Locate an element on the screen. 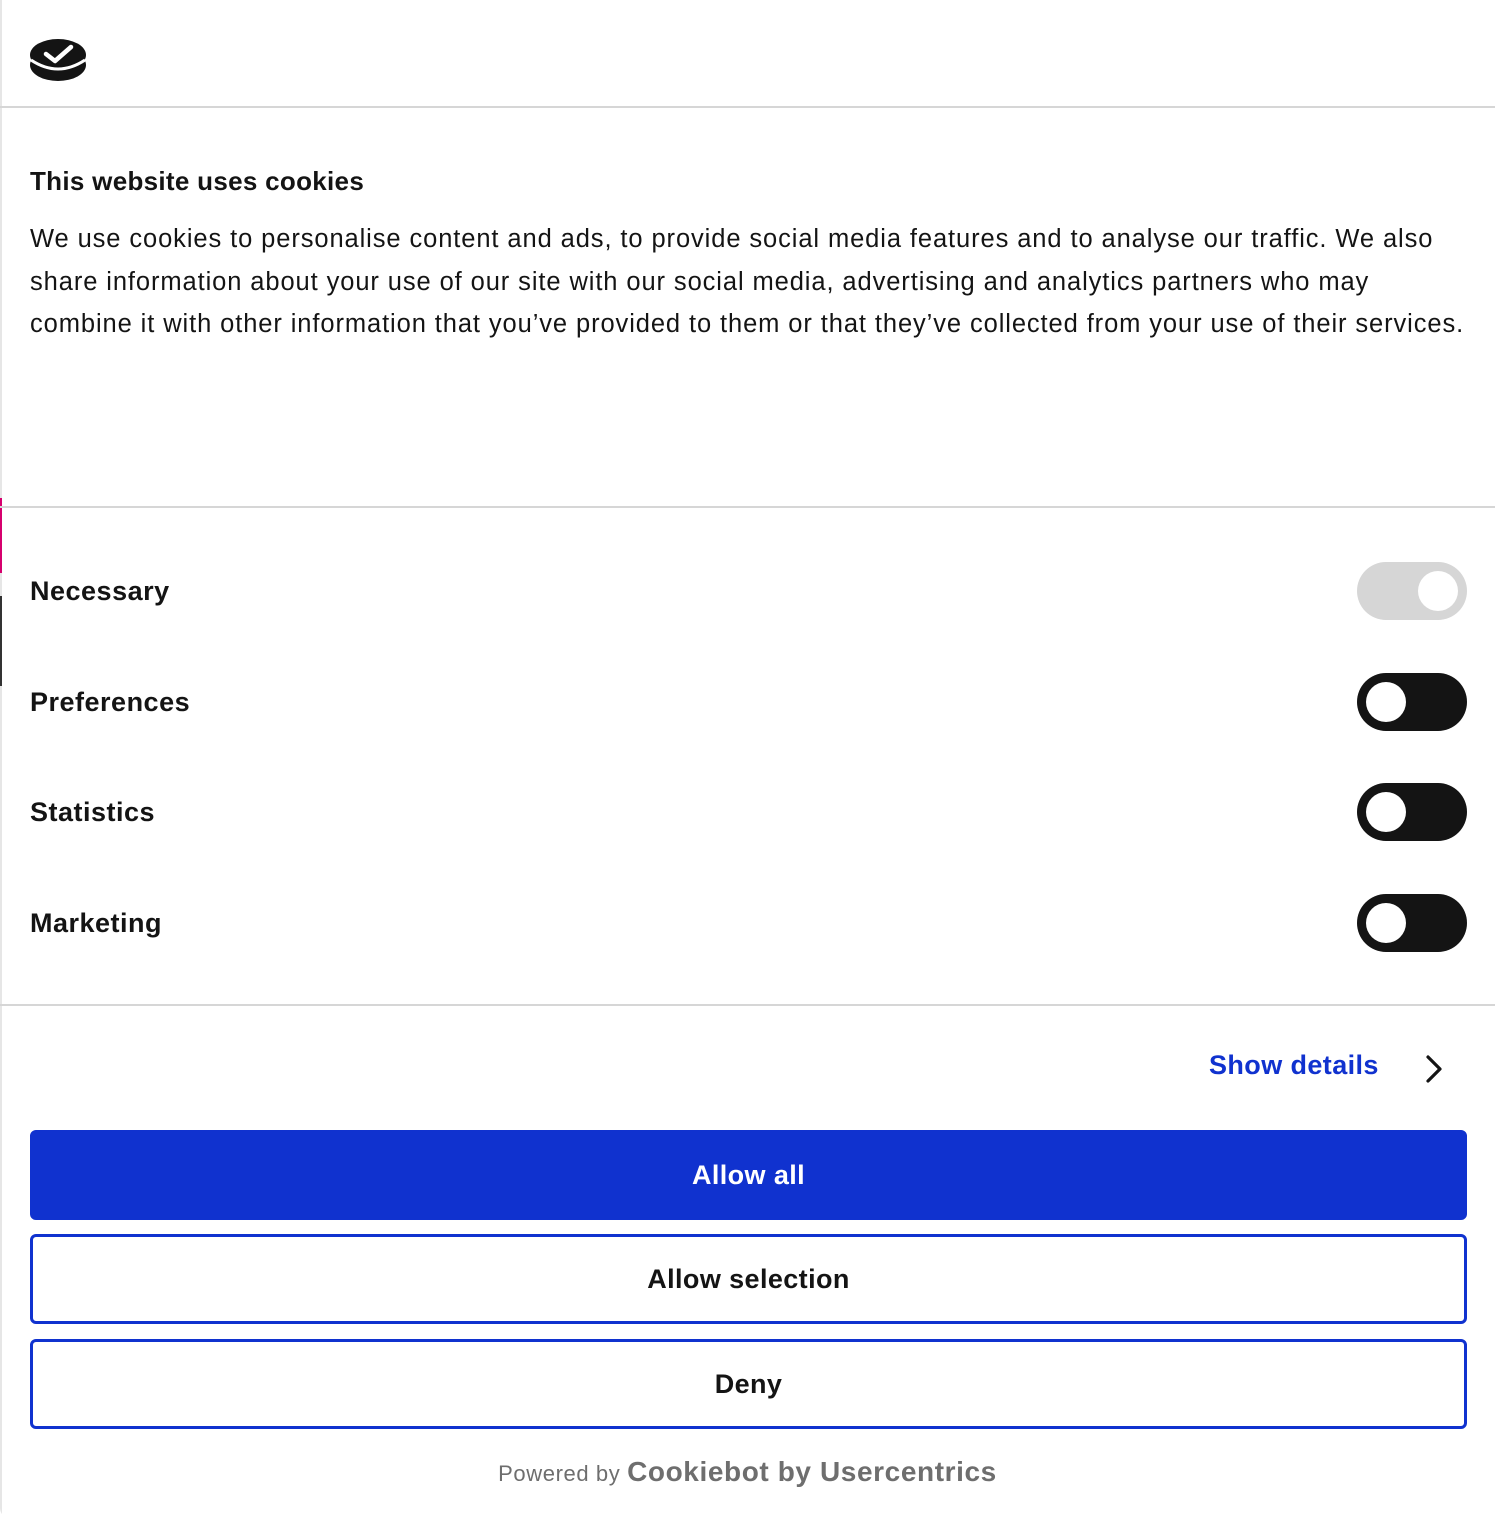  category-label-statistics: Statistics is located at coordinates (93, 812).